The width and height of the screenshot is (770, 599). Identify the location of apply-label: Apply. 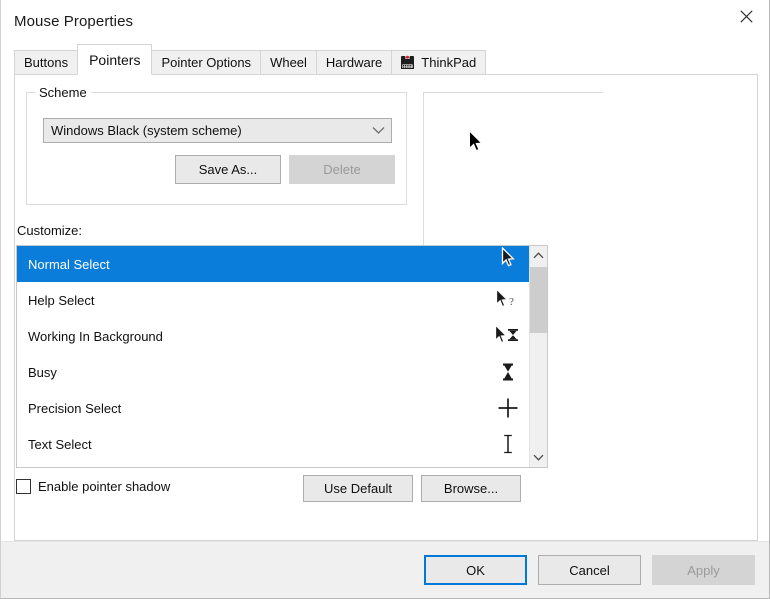
(703, 570).